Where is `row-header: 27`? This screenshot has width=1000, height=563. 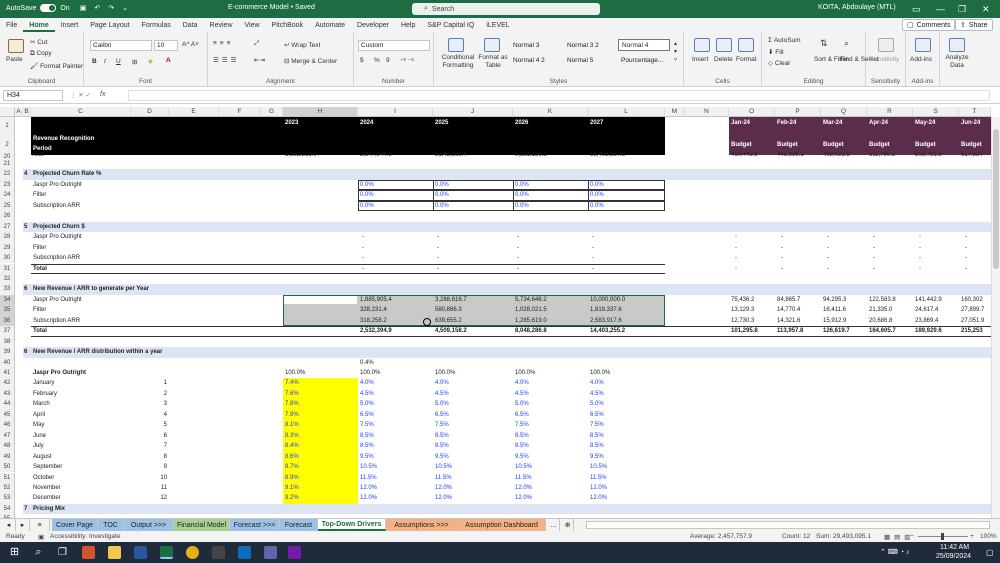
row-header: 27 is located at coordinates (7, 227).